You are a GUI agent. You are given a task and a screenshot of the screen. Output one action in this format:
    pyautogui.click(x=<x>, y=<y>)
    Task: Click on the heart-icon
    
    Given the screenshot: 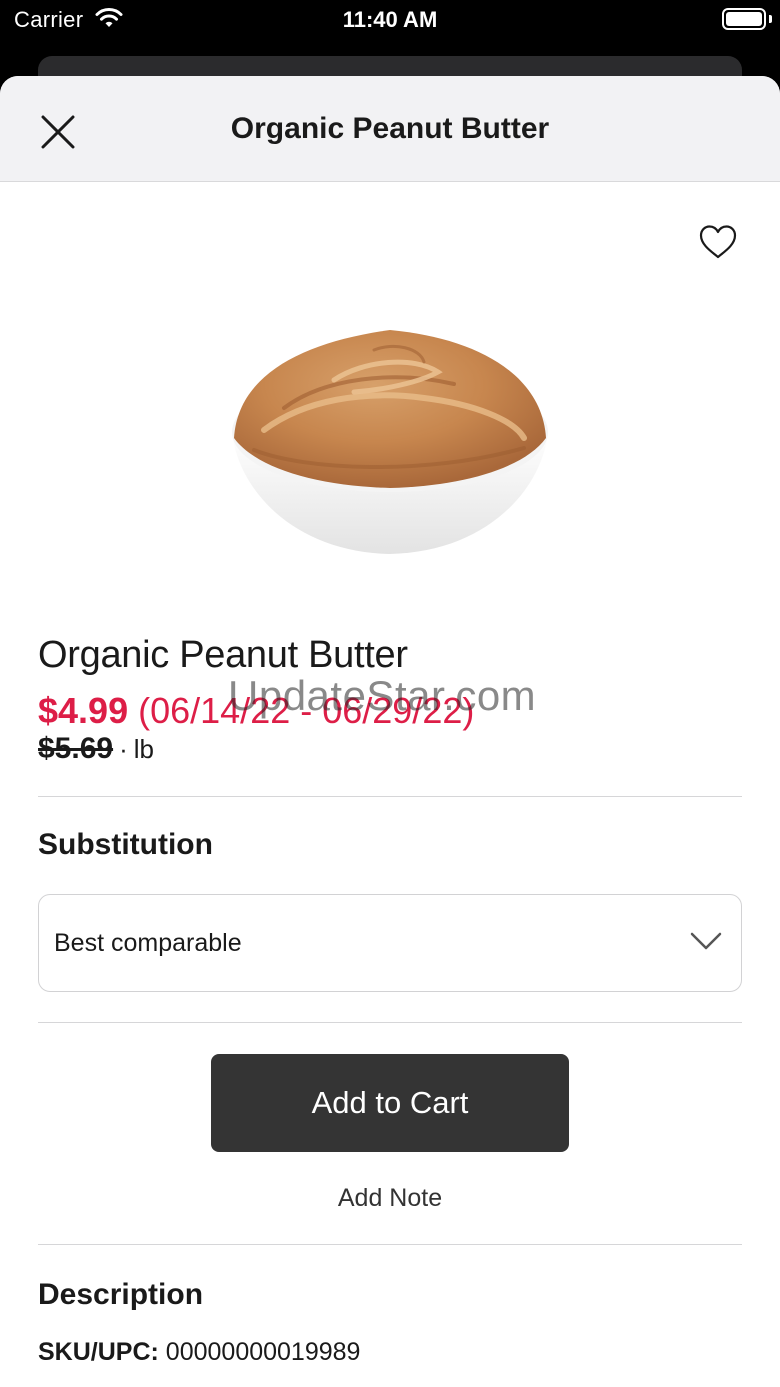 What is the action you would take?
    pyautogui.click(x=718, y=242)
    